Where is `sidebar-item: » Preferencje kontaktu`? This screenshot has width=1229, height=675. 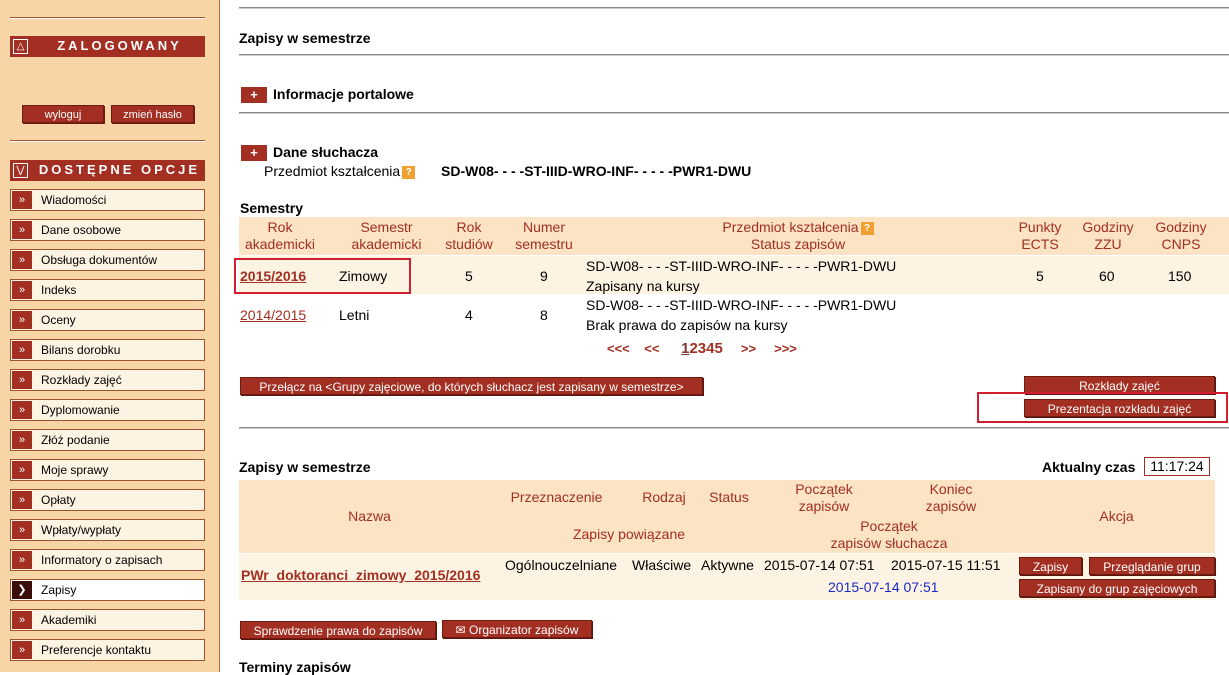 sidebar-item: » Preferencje kontaktu is located at coordinates (107, 650).